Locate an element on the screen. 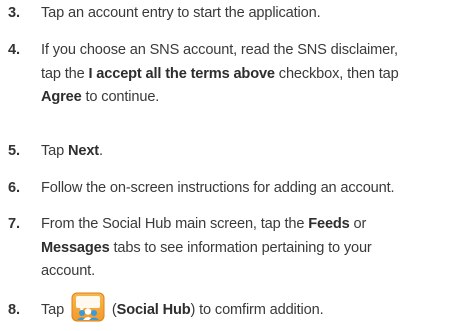  social-hub-icon is located at coordinates (88, 307).